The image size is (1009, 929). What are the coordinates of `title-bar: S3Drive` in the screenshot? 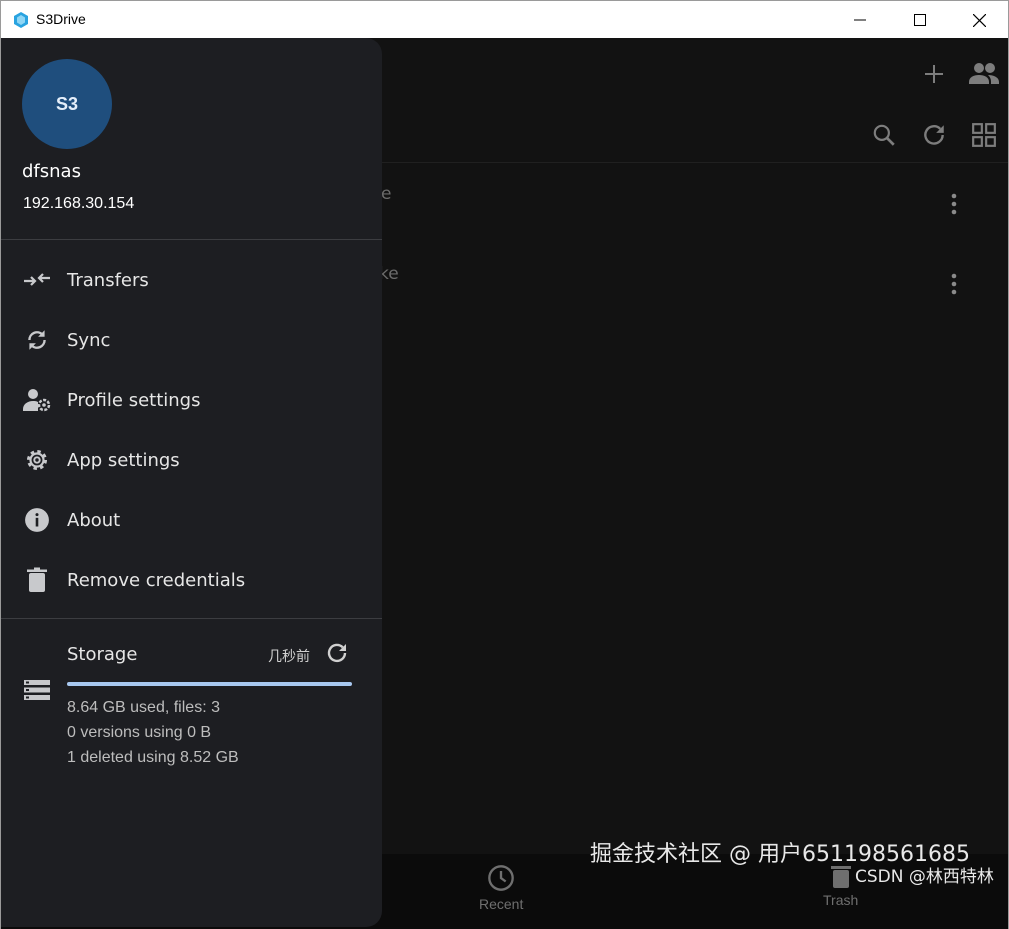 It's located at (504, 19).